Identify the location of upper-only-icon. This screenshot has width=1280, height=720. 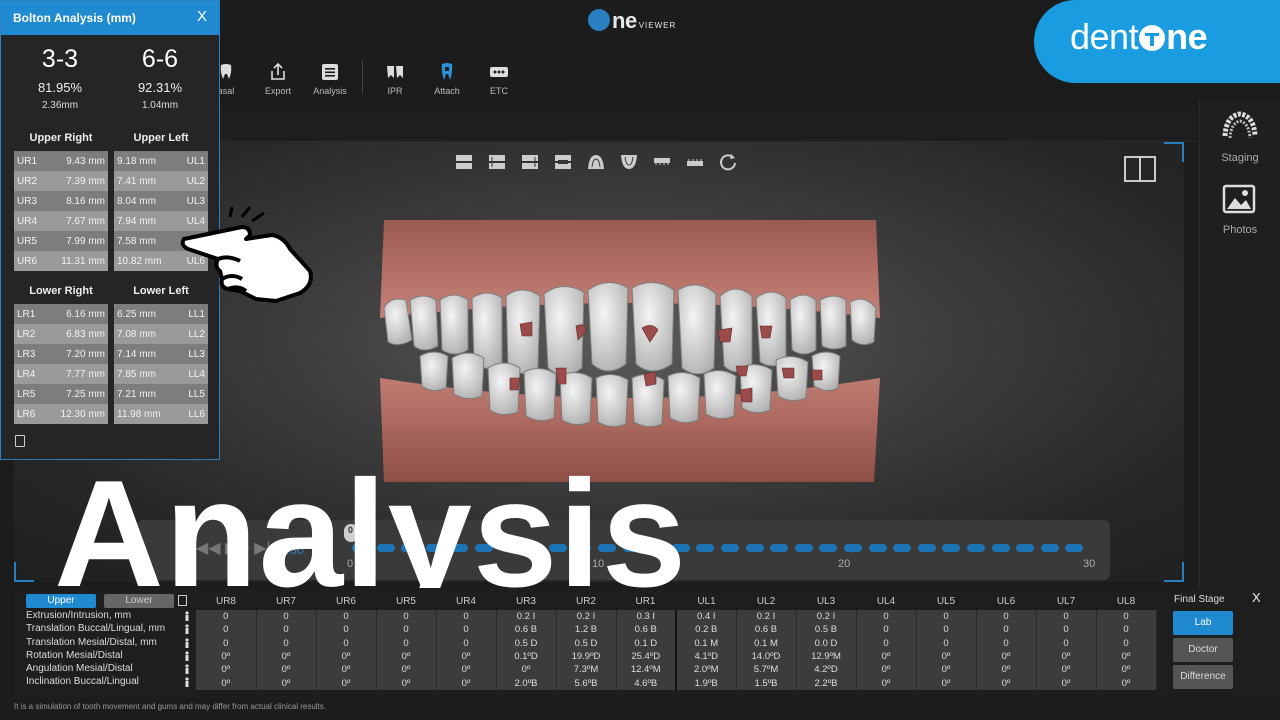
(662, 162).